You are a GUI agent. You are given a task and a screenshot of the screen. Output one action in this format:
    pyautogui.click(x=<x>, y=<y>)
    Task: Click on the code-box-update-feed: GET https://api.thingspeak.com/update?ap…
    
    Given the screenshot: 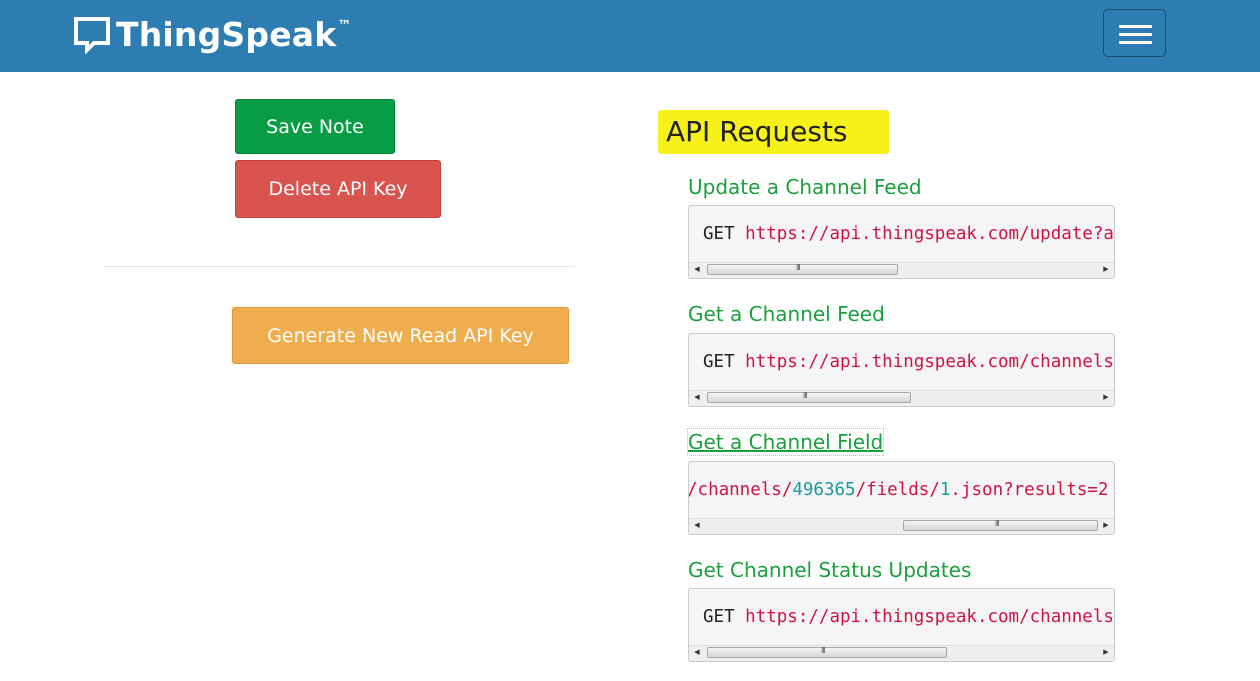 What is the action you would take?
    pyautogui.click(x=901, y=242)
    